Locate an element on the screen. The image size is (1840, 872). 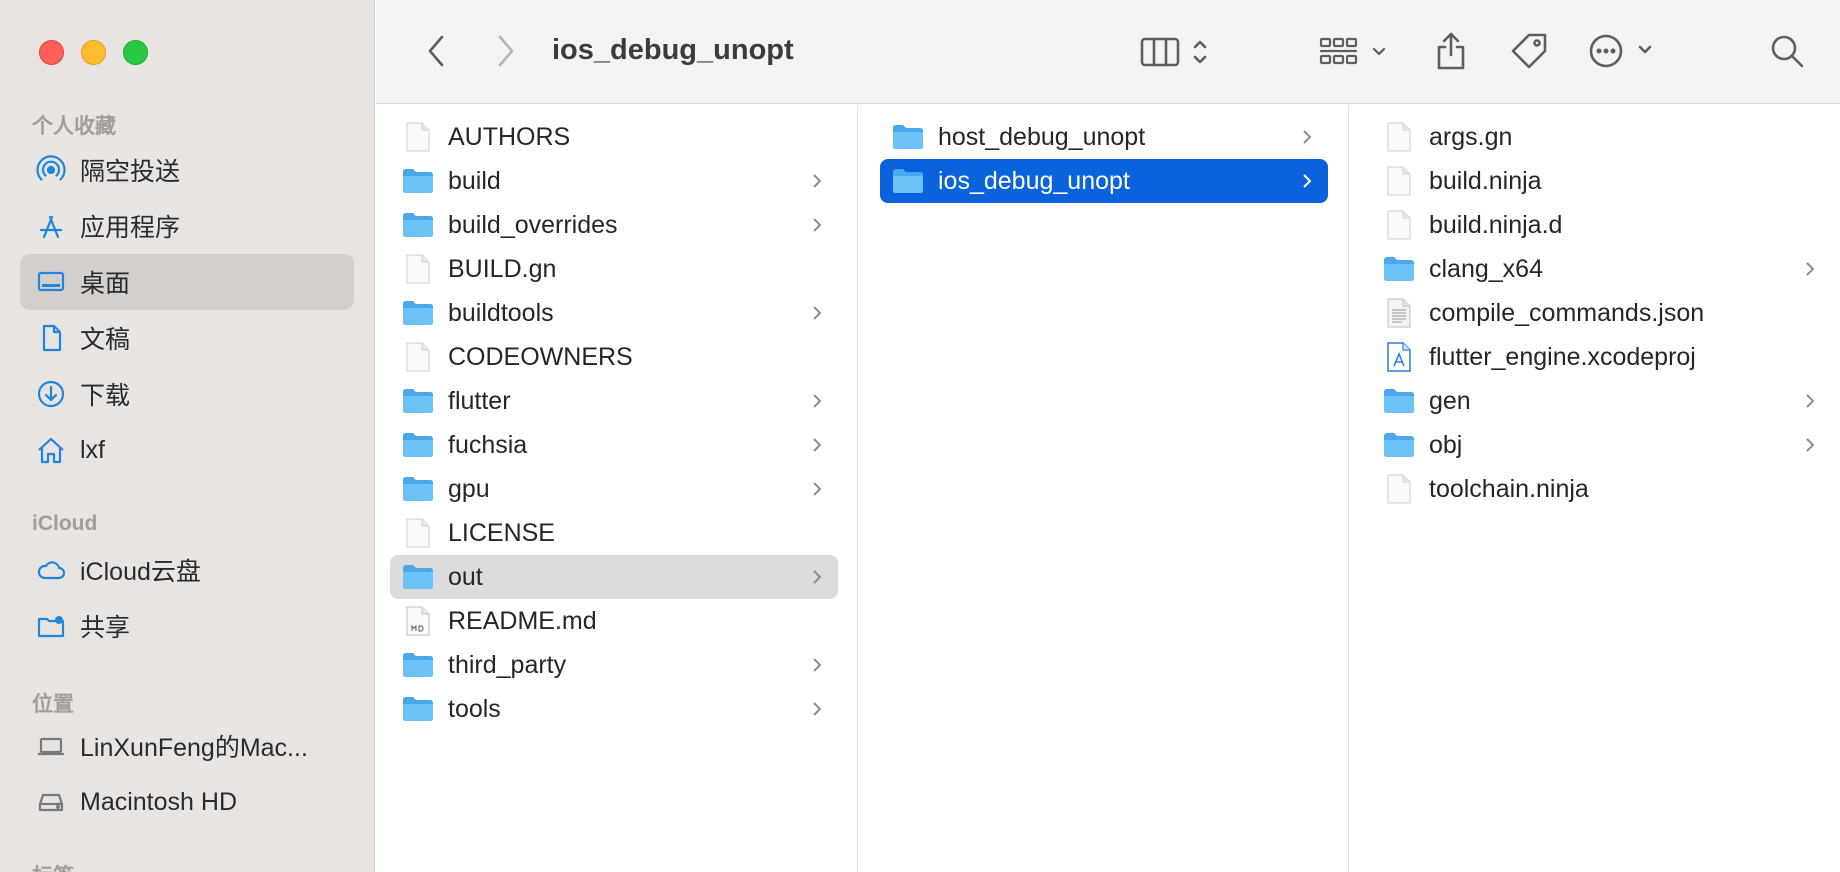
tag-button is located at coordinates (1529, 51).